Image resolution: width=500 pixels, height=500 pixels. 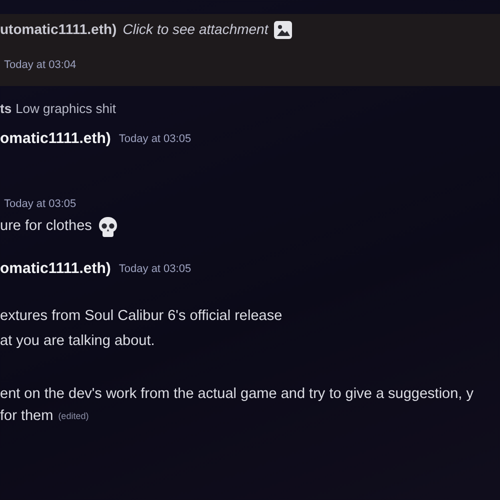 What do you see at coordinates (46, 226) in the screenshot?
I see `message-text: ure for clothes` at bounding box center [46, 226].